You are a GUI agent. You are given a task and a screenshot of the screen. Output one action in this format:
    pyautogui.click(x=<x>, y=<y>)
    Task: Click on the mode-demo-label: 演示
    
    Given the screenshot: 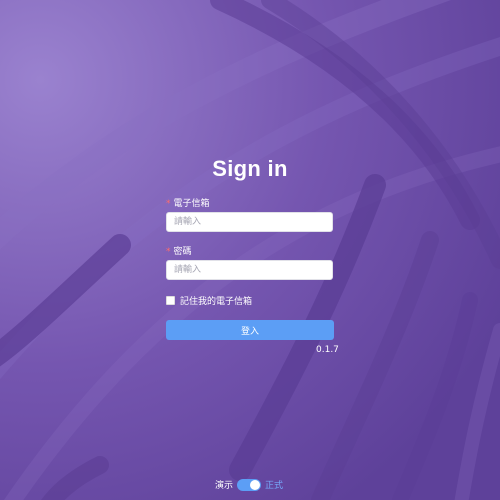 What is the action you would take?
    pyautogui.click(x=224, y=486)
    